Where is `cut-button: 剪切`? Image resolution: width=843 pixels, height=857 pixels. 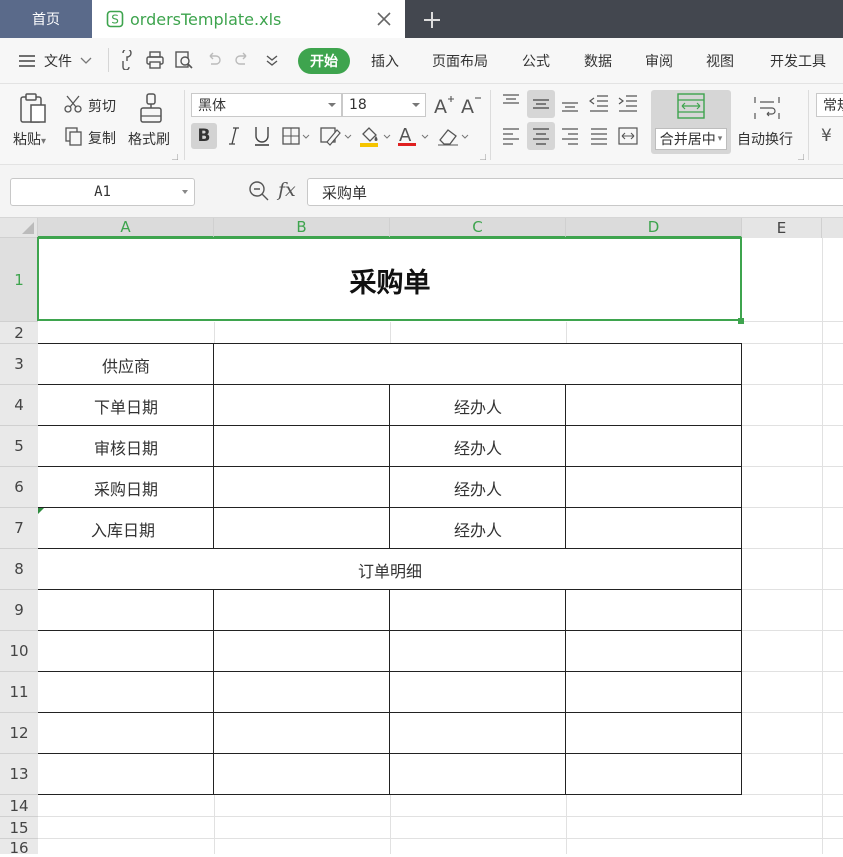
cut-button: 剪切 is located at coordinates (102, 106).